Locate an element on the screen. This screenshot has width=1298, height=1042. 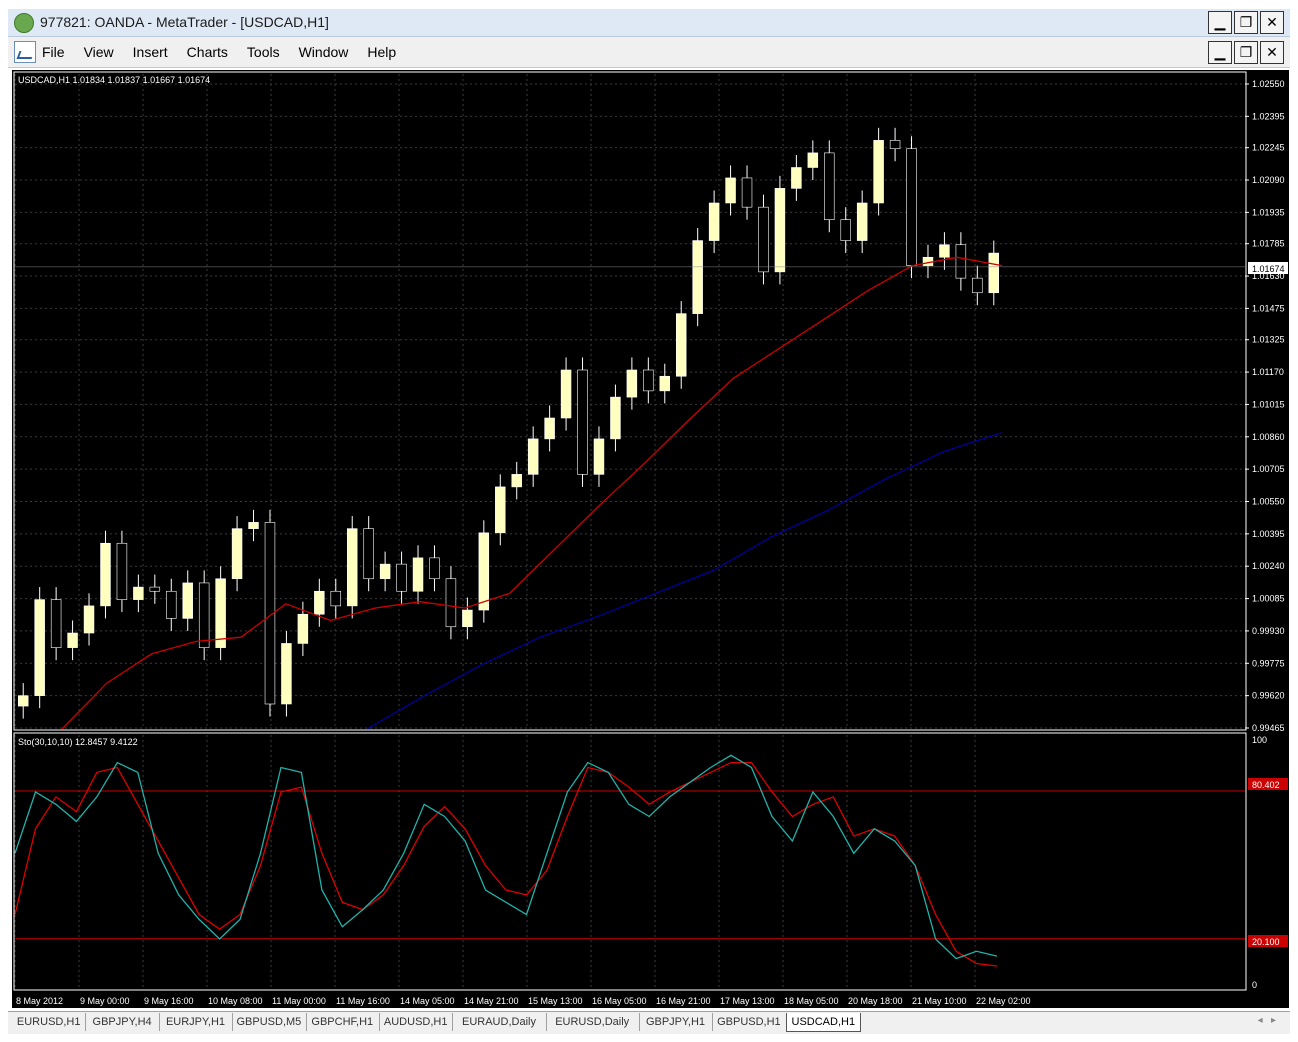
price-tick-label: 0.99930 is located at coordinates (1268, 631).